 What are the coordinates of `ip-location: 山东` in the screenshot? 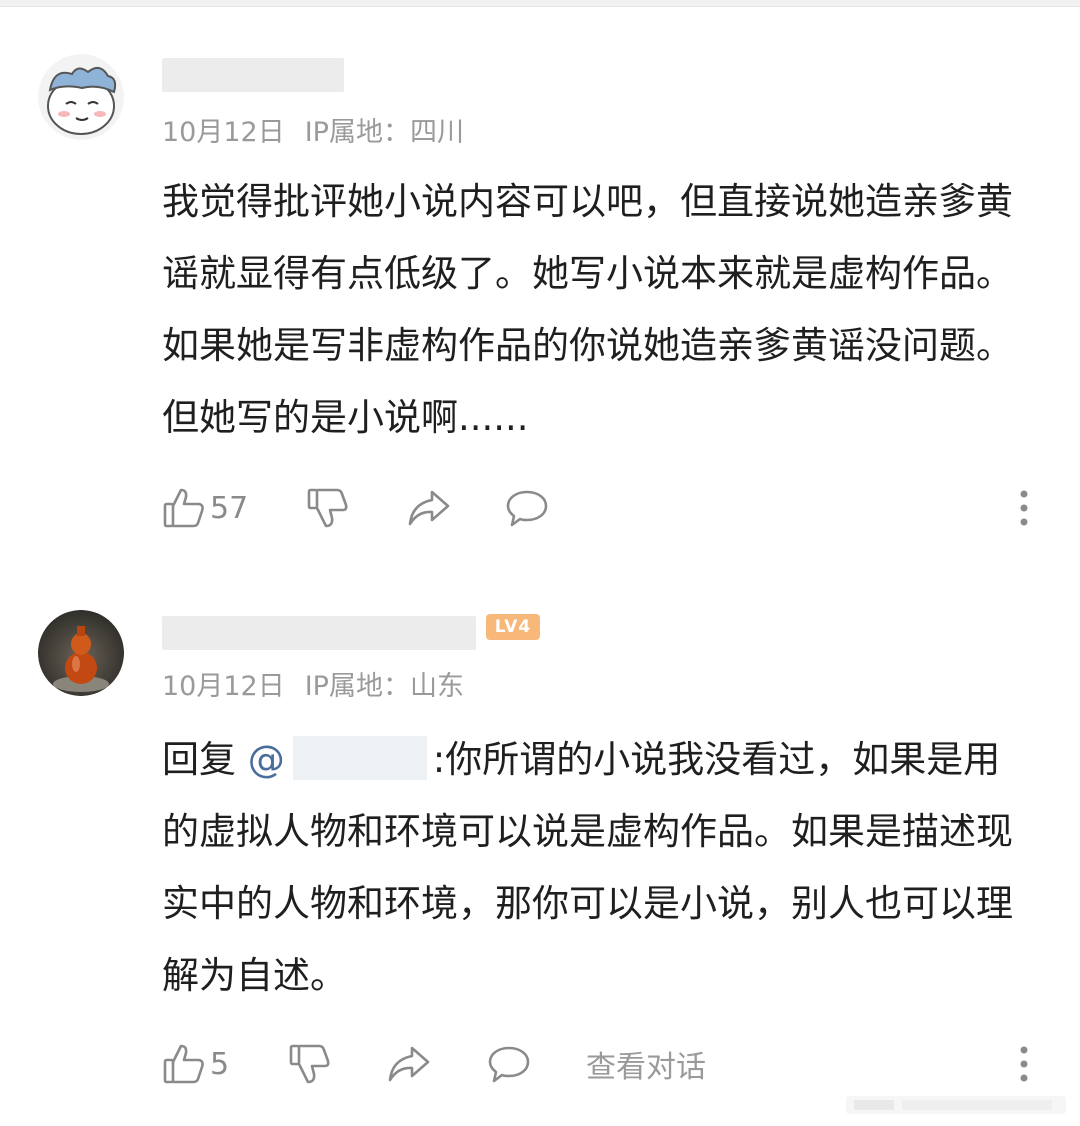 It's located at (436, 686).